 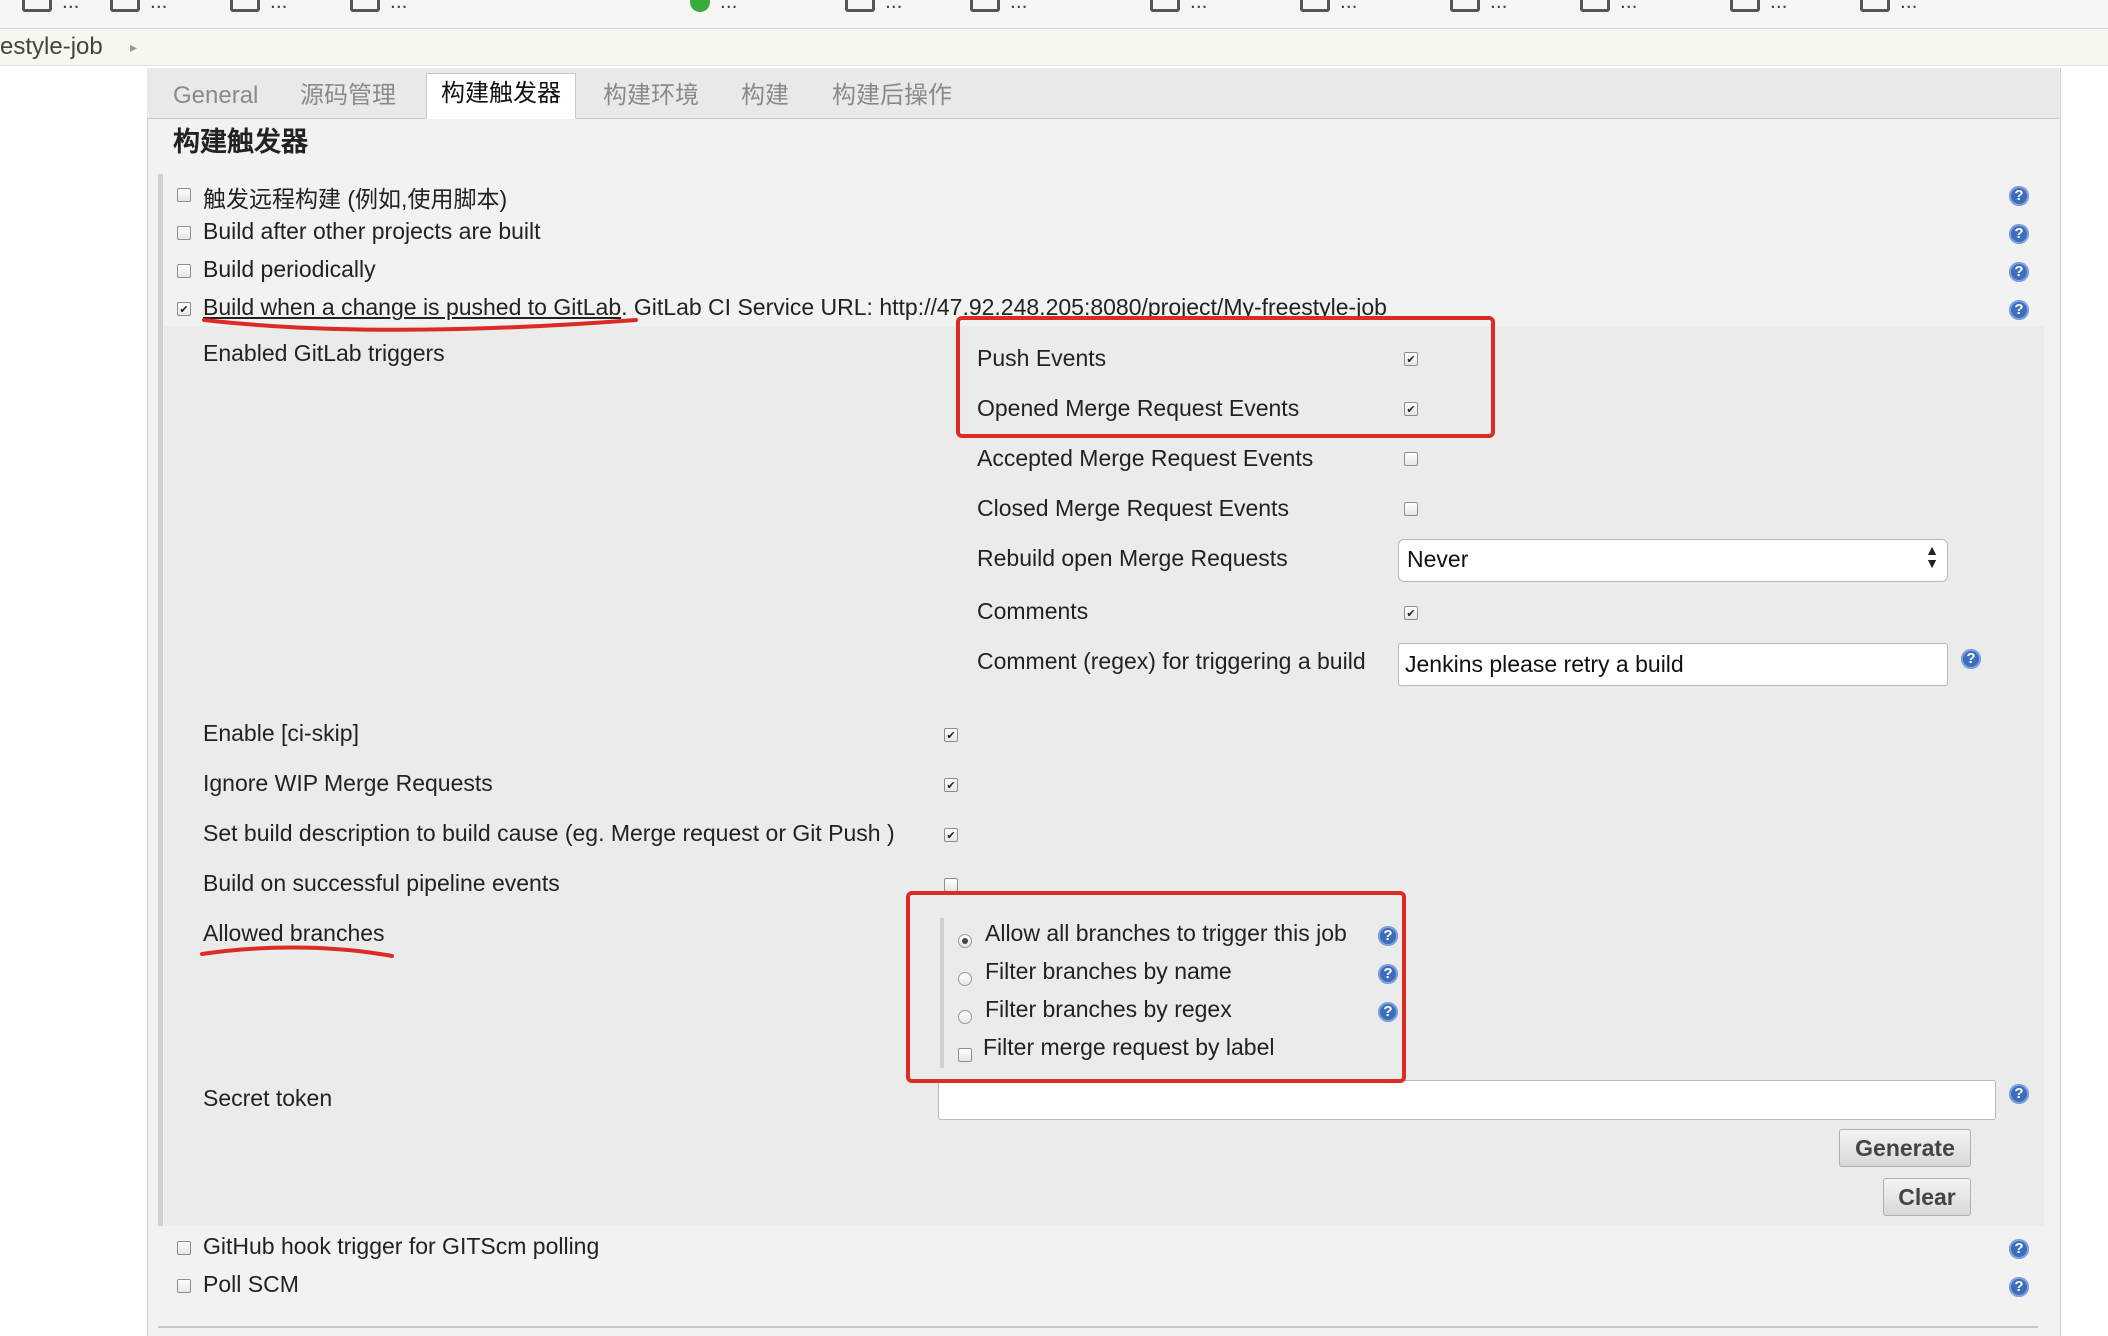 What do you see at coordinates (1132, 558) in the screenshot?
I see `rebuild-open-mr-label: Rebuild open Merge Requests` at bounding box center [1132, 558].